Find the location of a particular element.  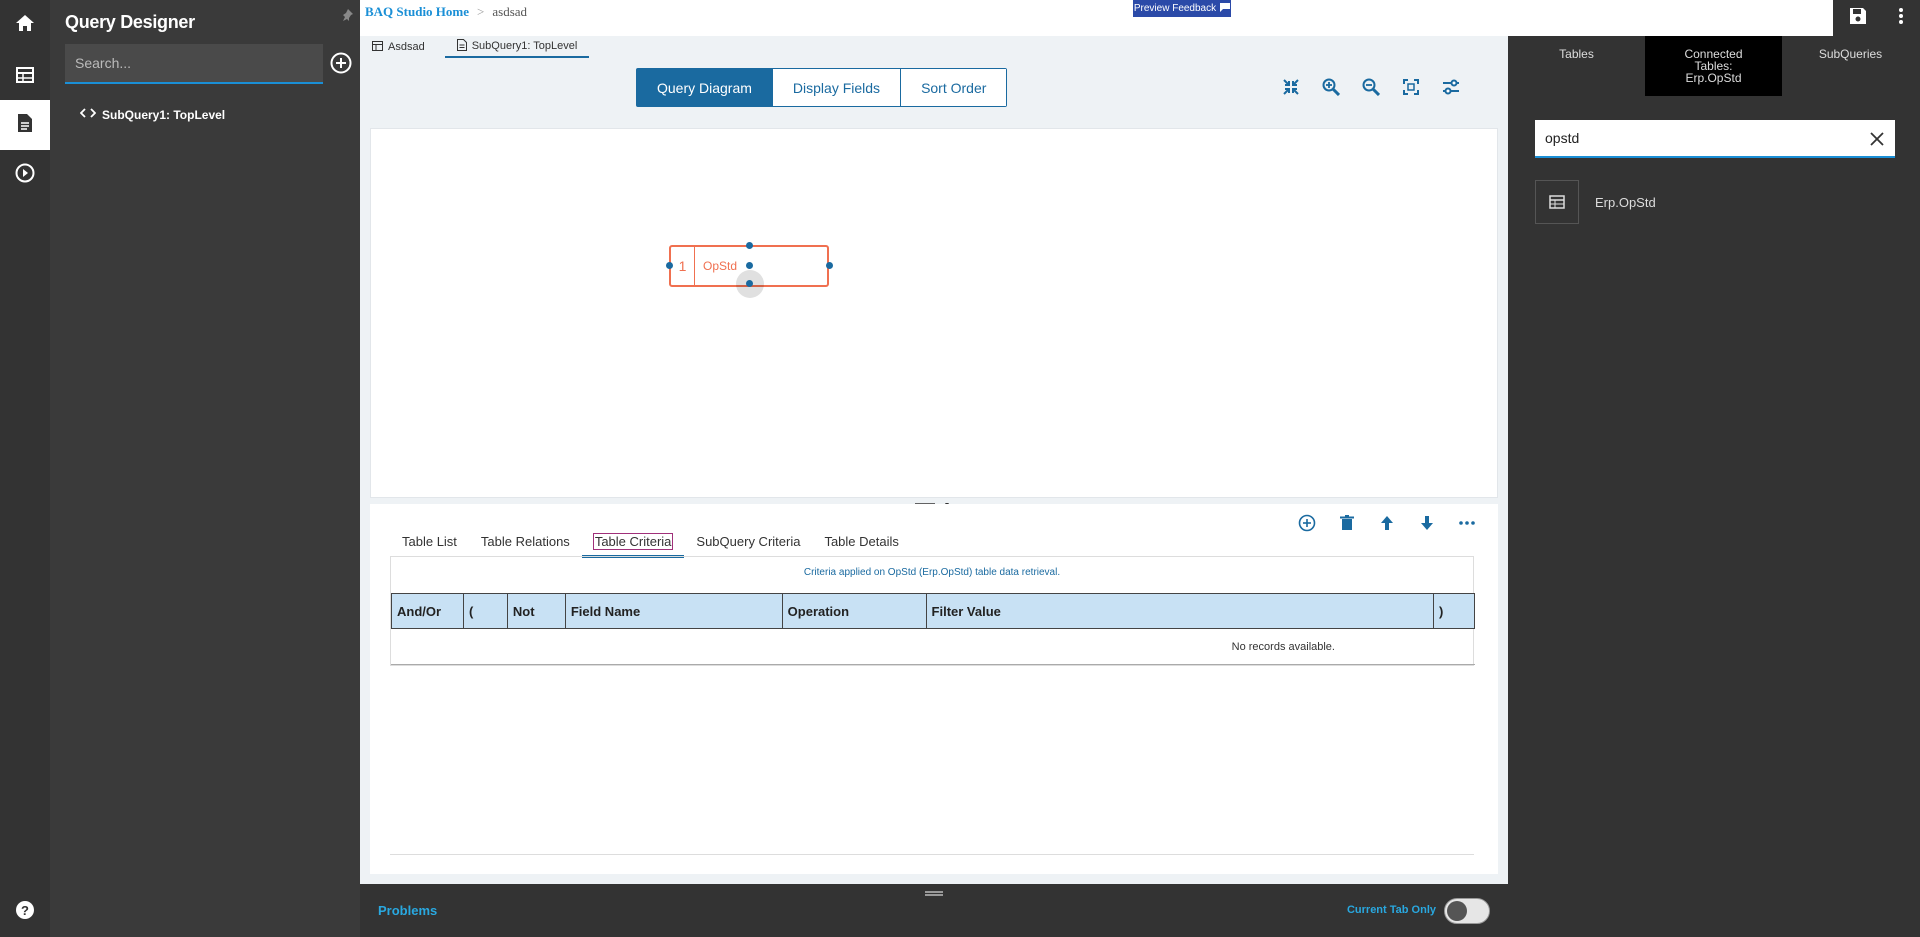

node-handle-bottom is located at coordinates (749, 283).